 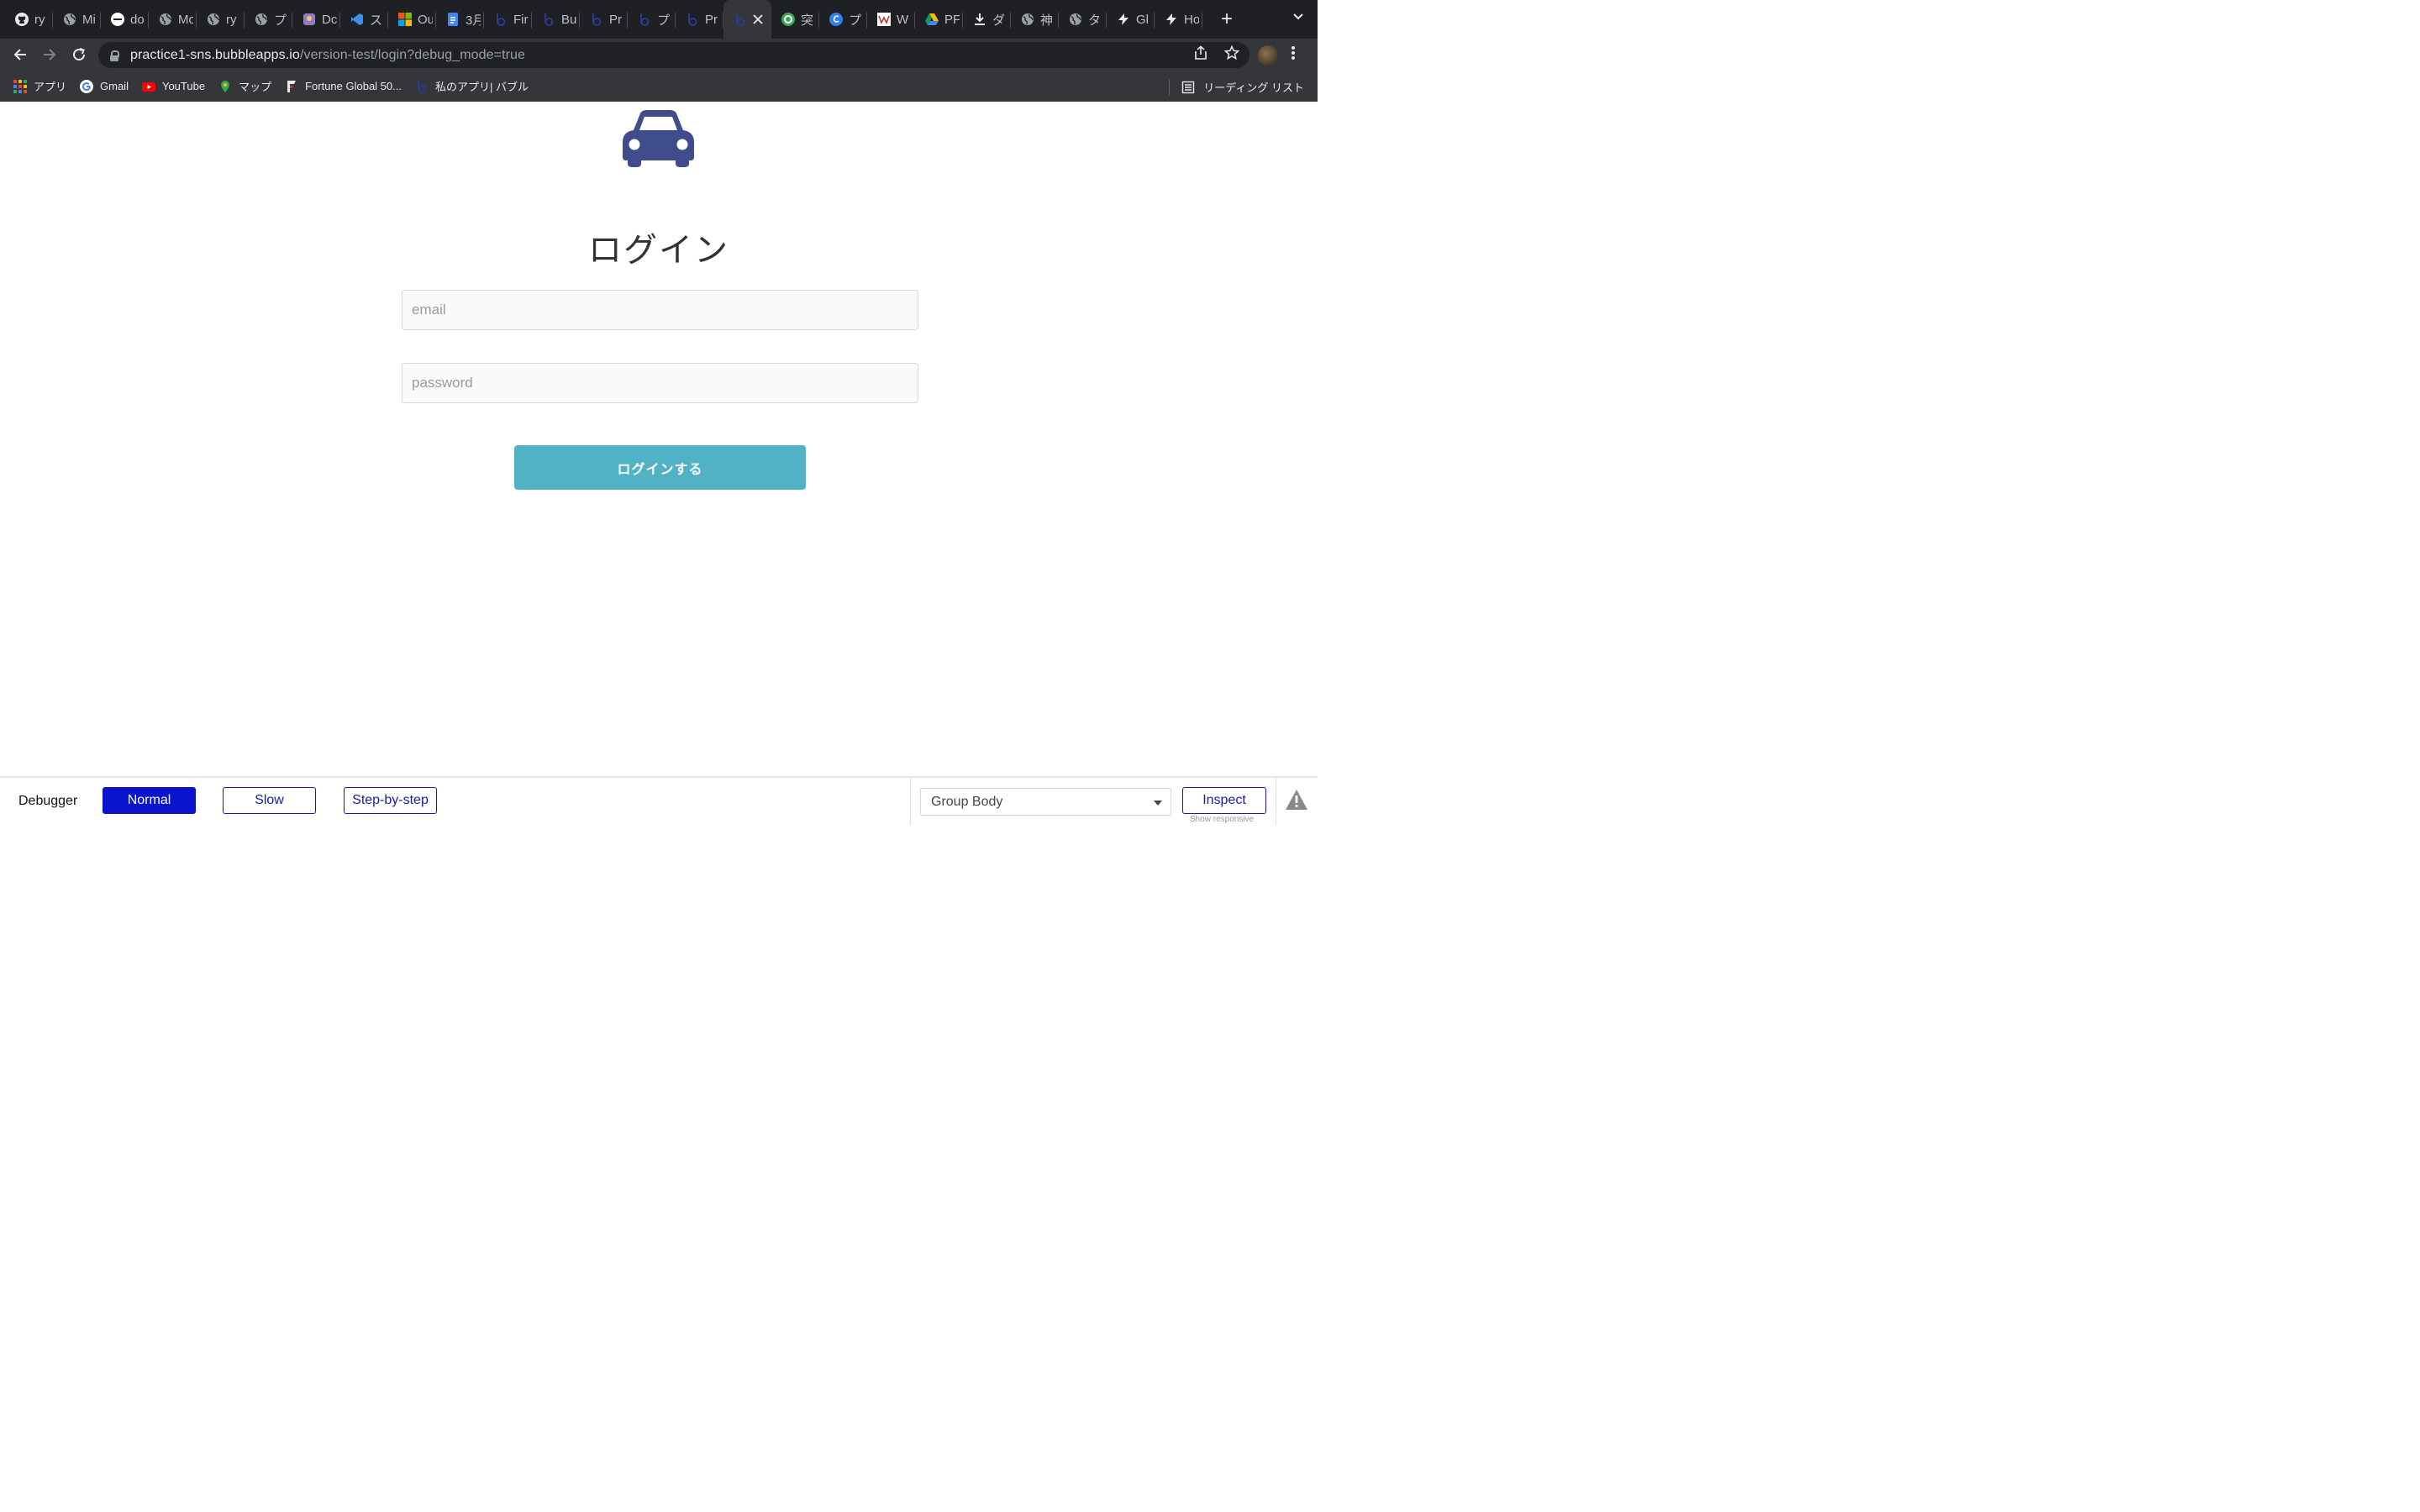 I want to click on mode-normal-button: Normal, so click(x=149, y=800).